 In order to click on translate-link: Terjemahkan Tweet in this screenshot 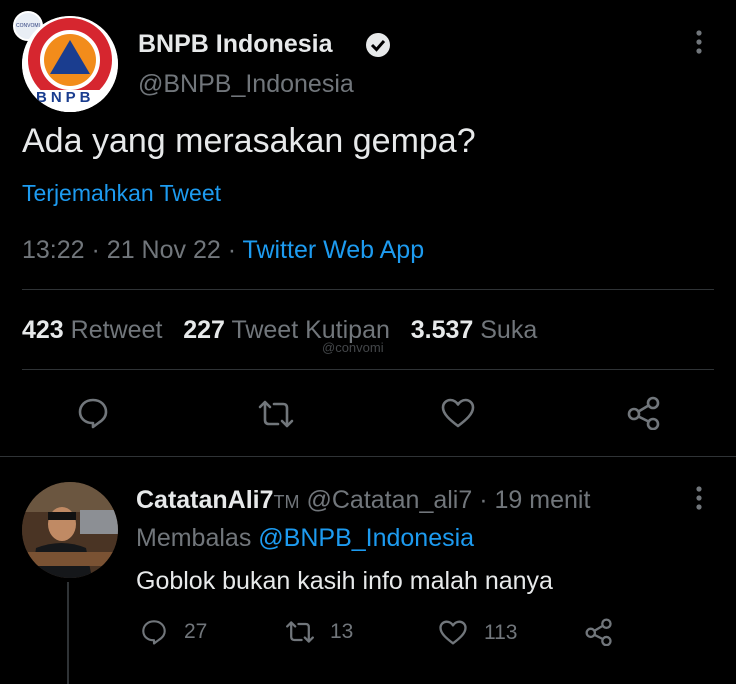, I will do `click(121, 193)`.